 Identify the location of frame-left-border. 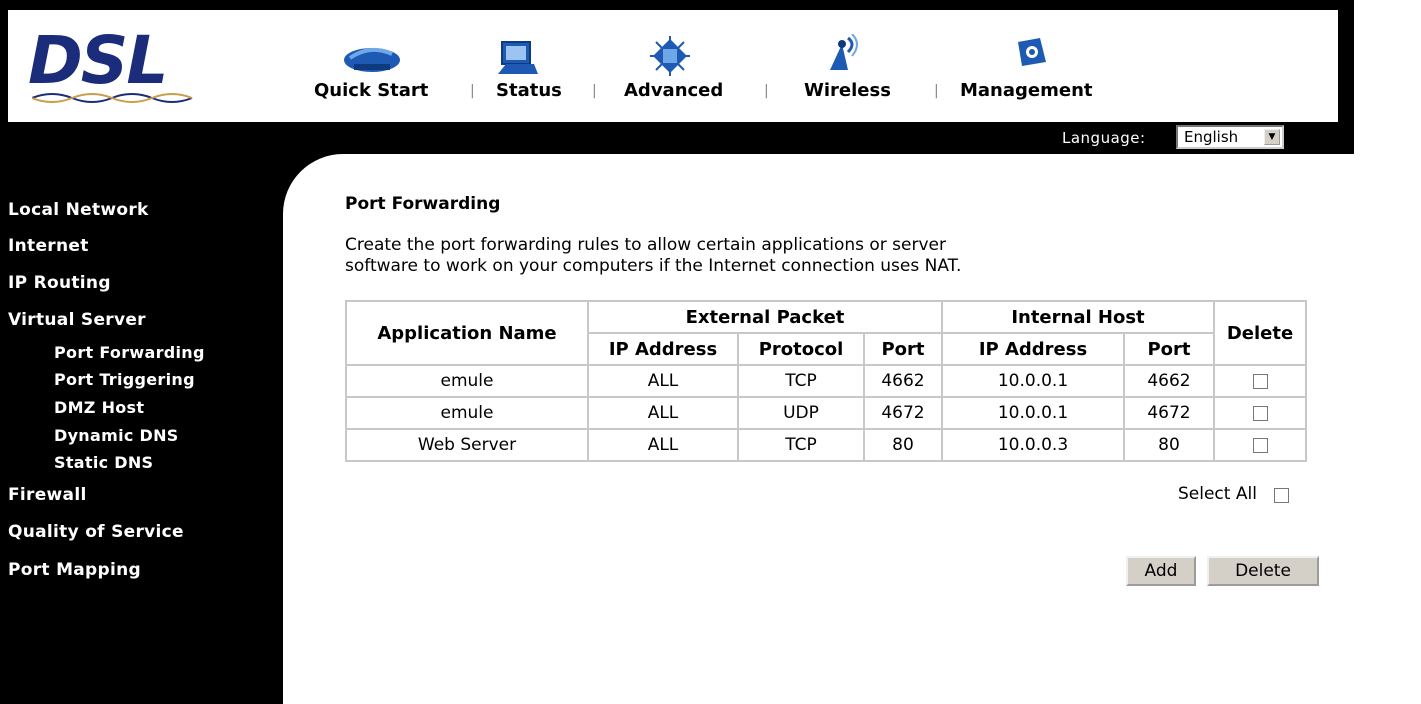
(4, 352).